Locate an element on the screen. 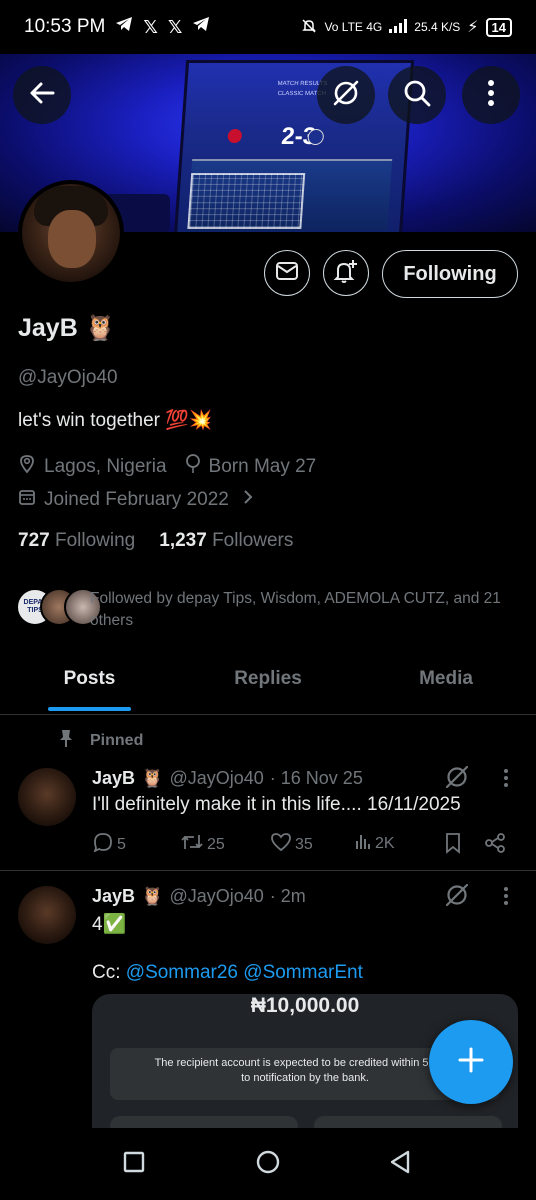 The height and width of the screenshot is (1200, 536). mention-link: @SommarEnt is located at coordinates (303, 972).